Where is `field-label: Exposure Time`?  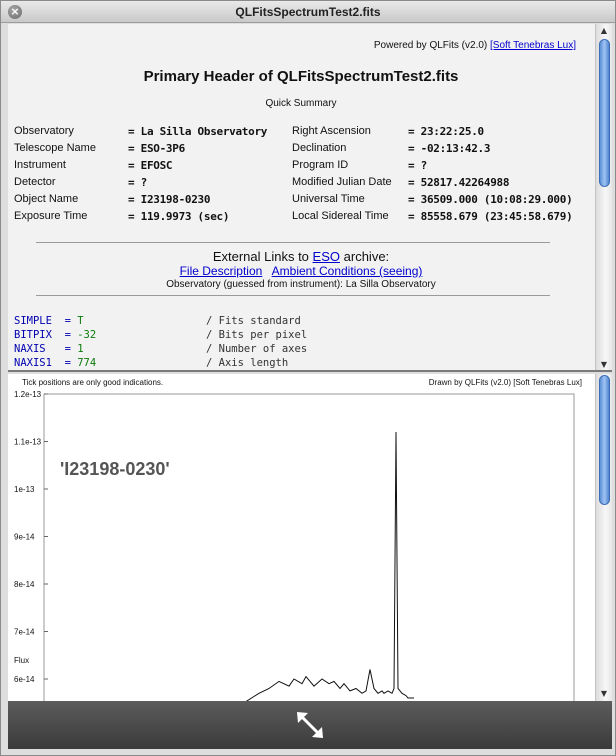 field-label: Exposure Time is located at coordinates (51, 216).